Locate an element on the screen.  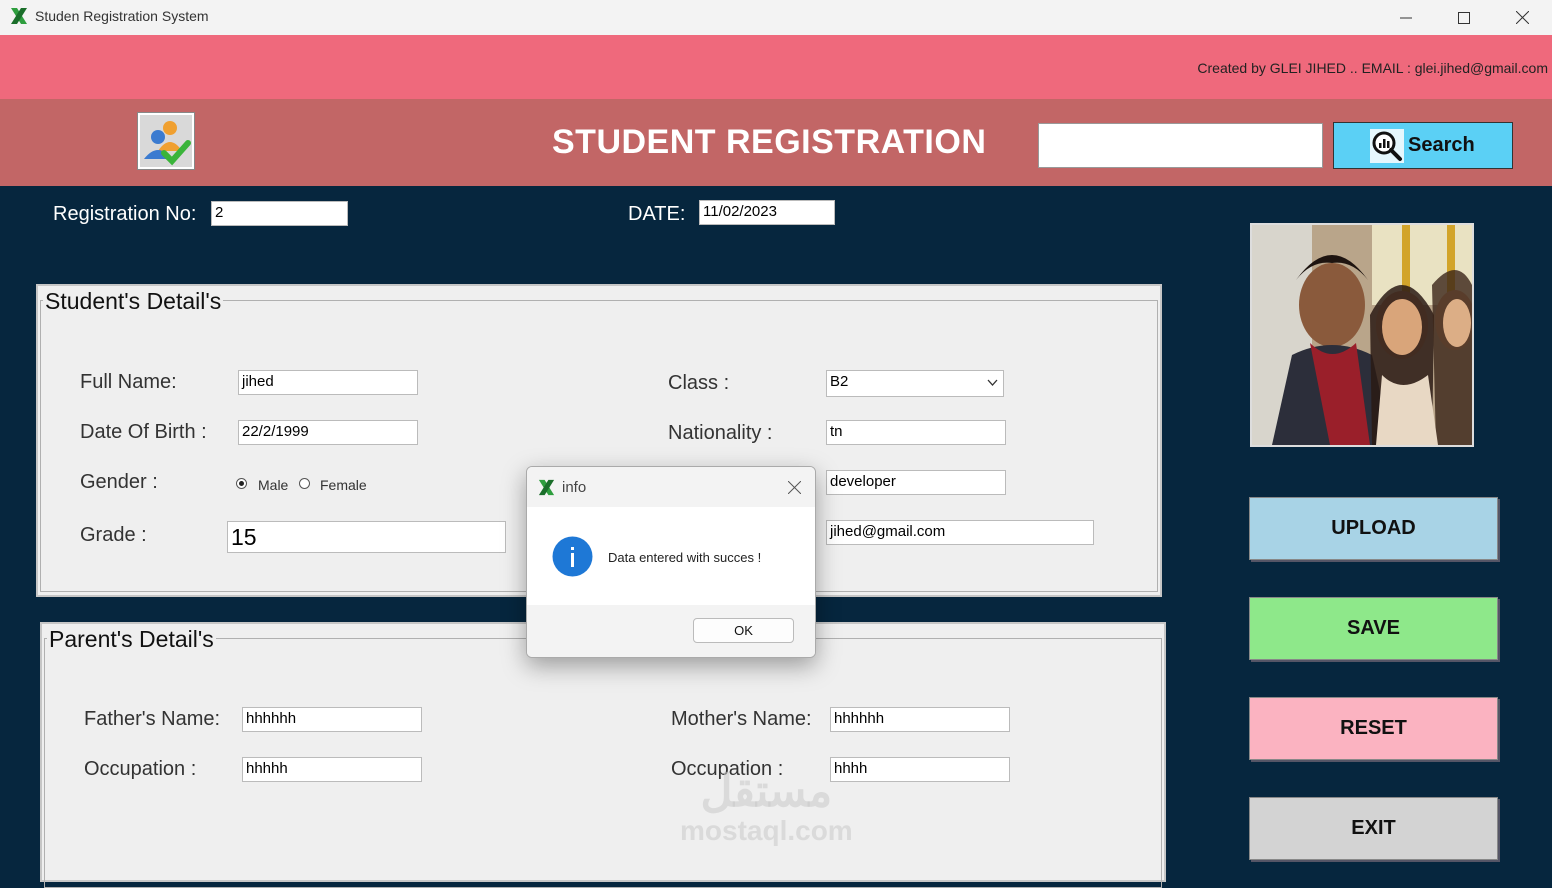
dialog-message: Data entered with succes ! is located at coordinates (685, 557).